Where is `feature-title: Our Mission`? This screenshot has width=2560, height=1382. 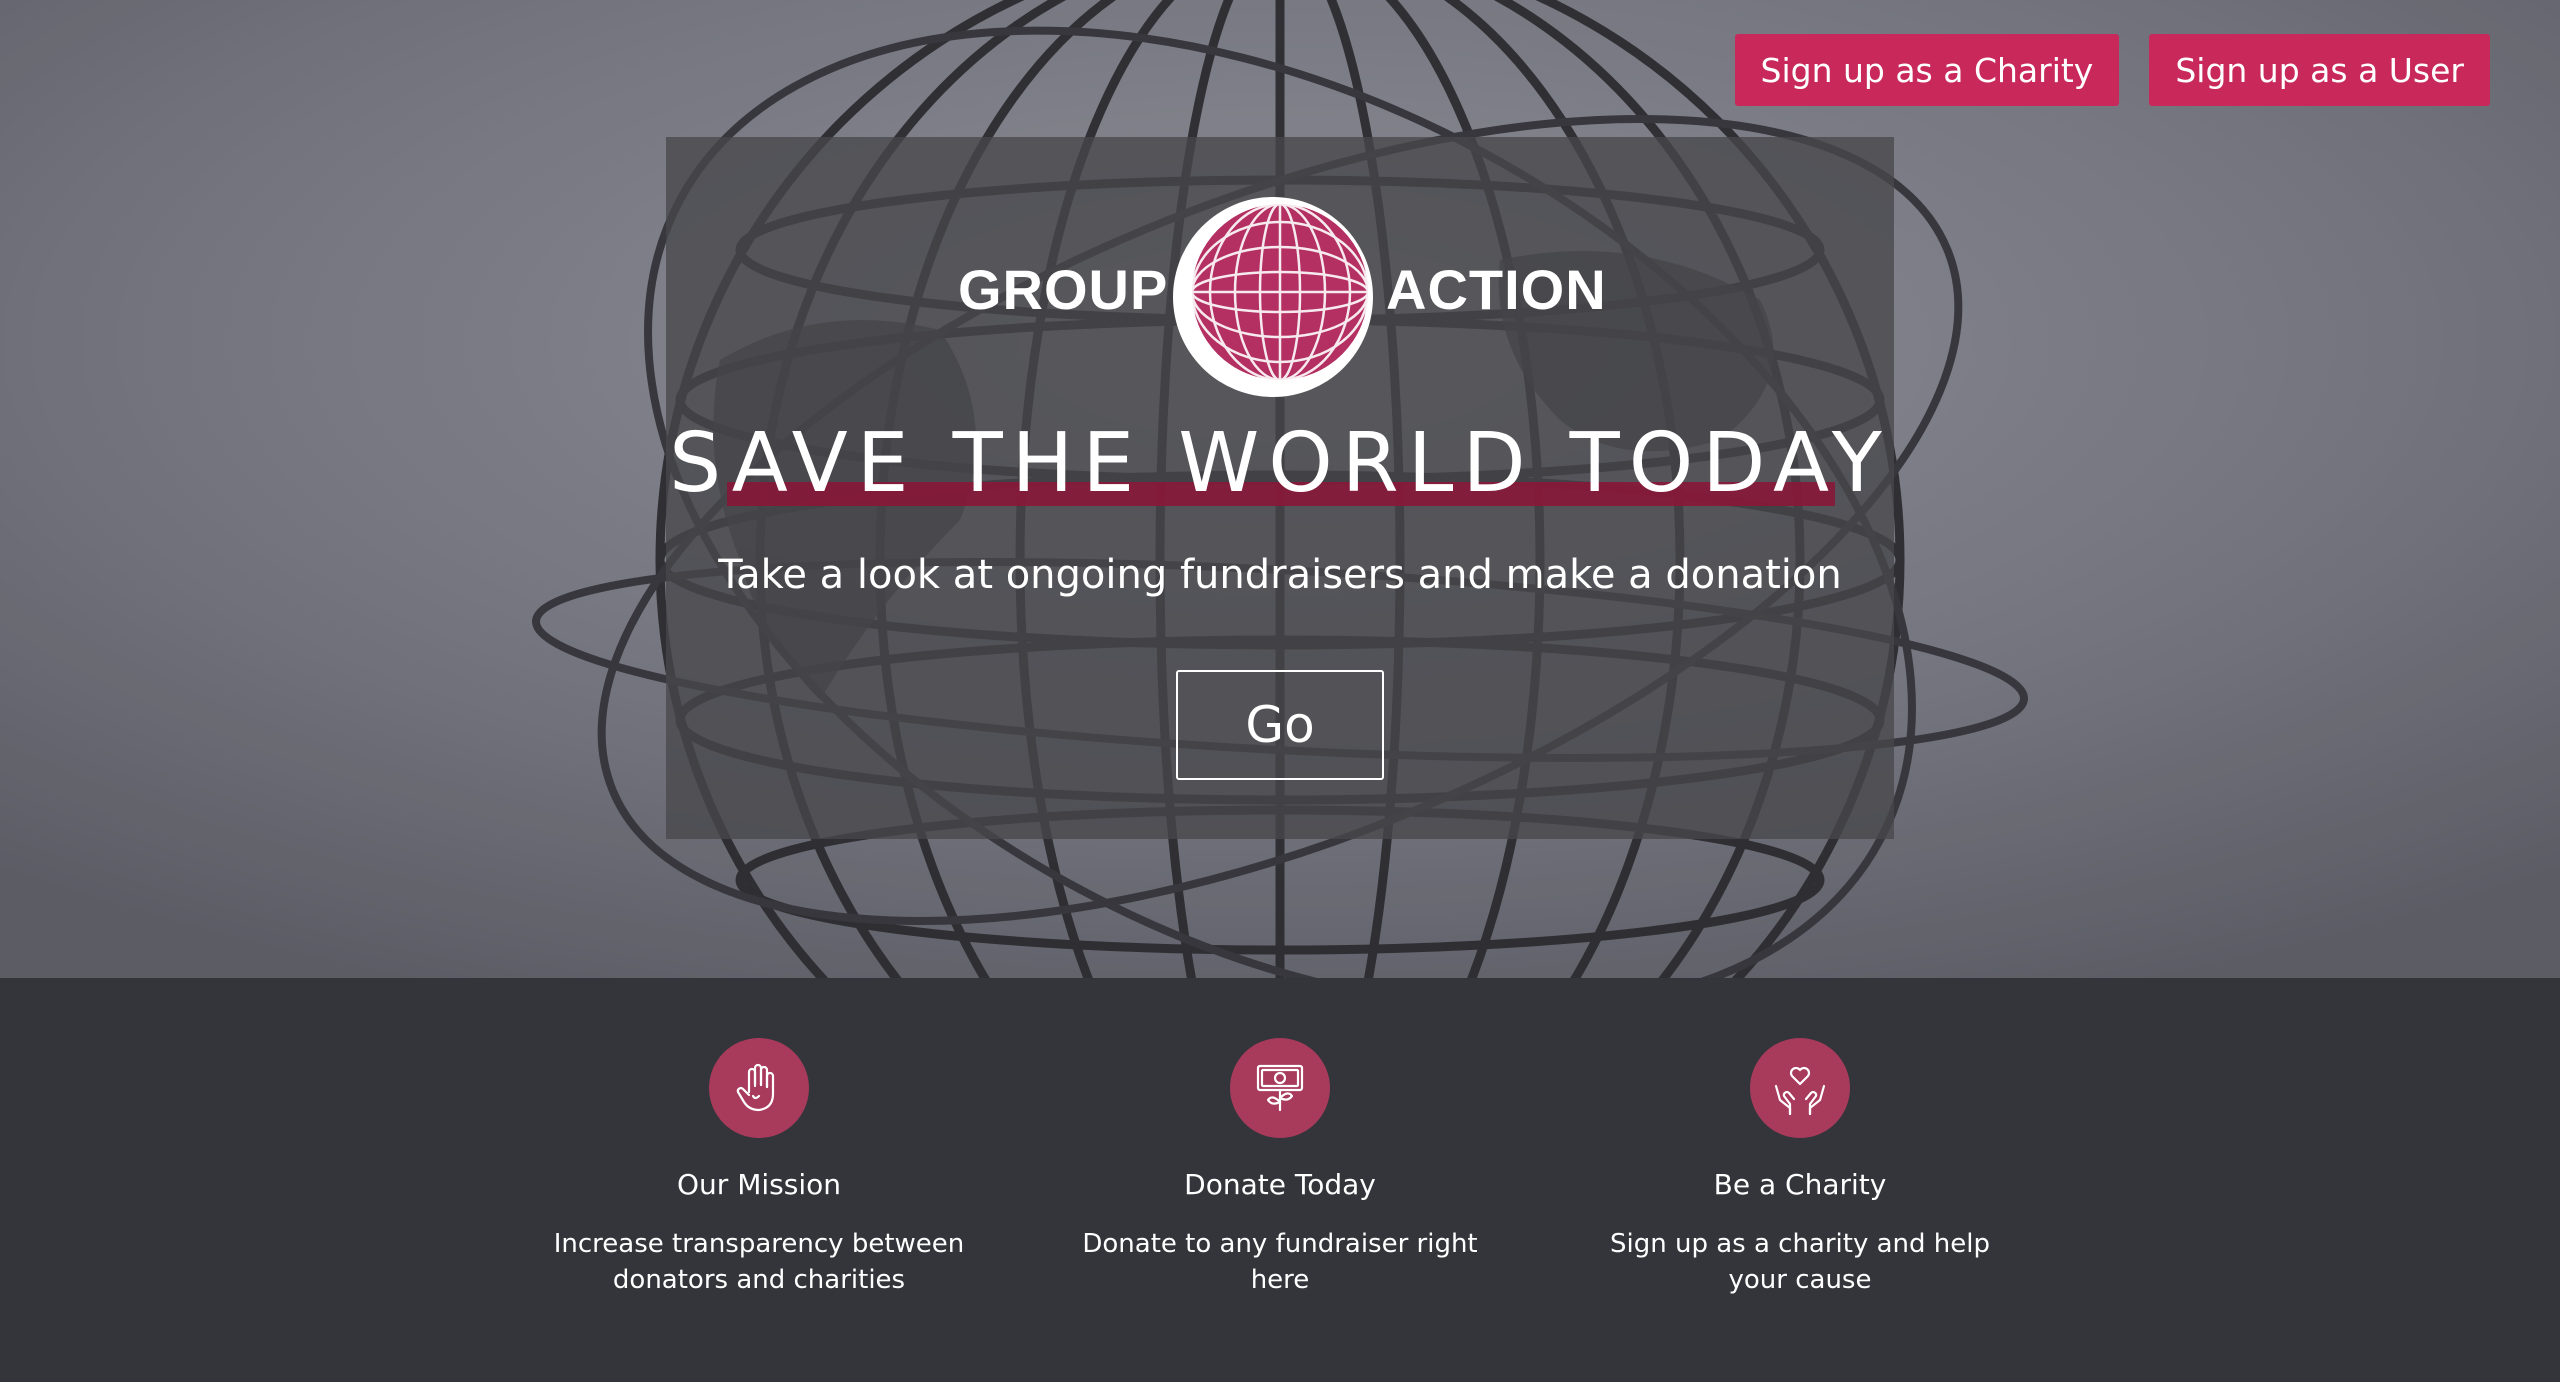 feature-title: Our Mission is located at coordinates (759, 1184).